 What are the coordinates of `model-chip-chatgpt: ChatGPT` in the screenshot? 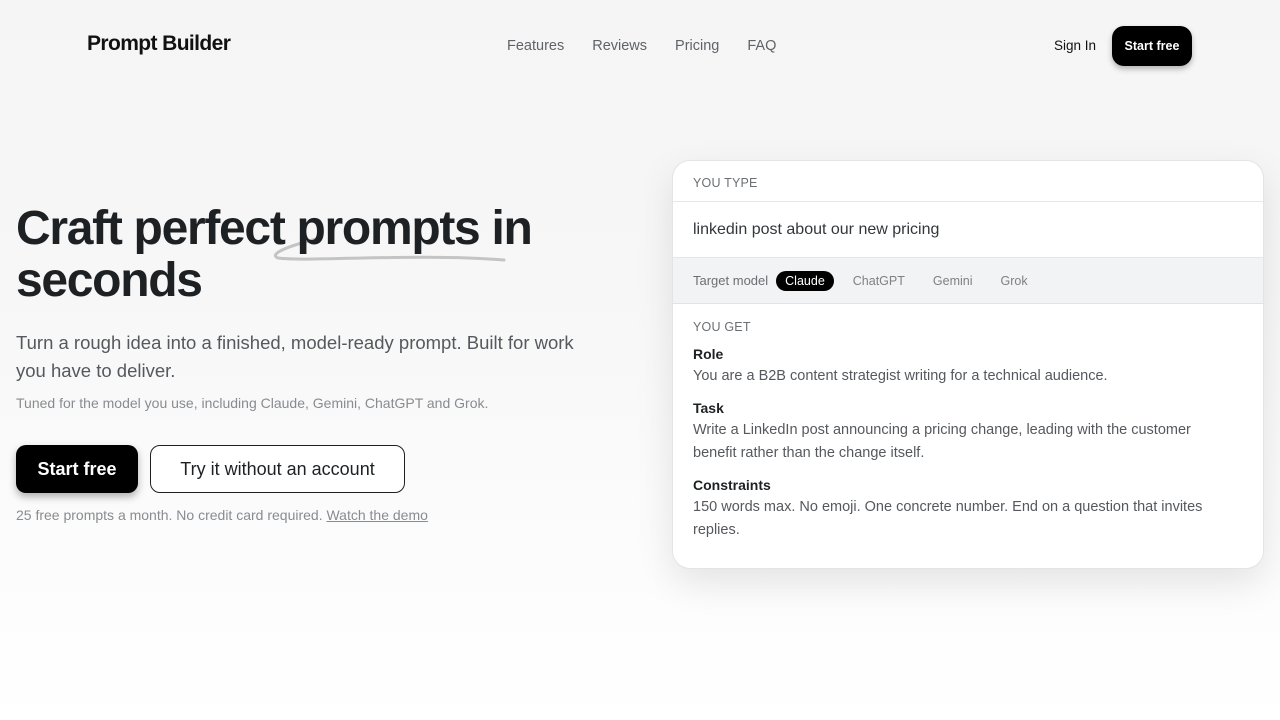 It's located at (879, 281).